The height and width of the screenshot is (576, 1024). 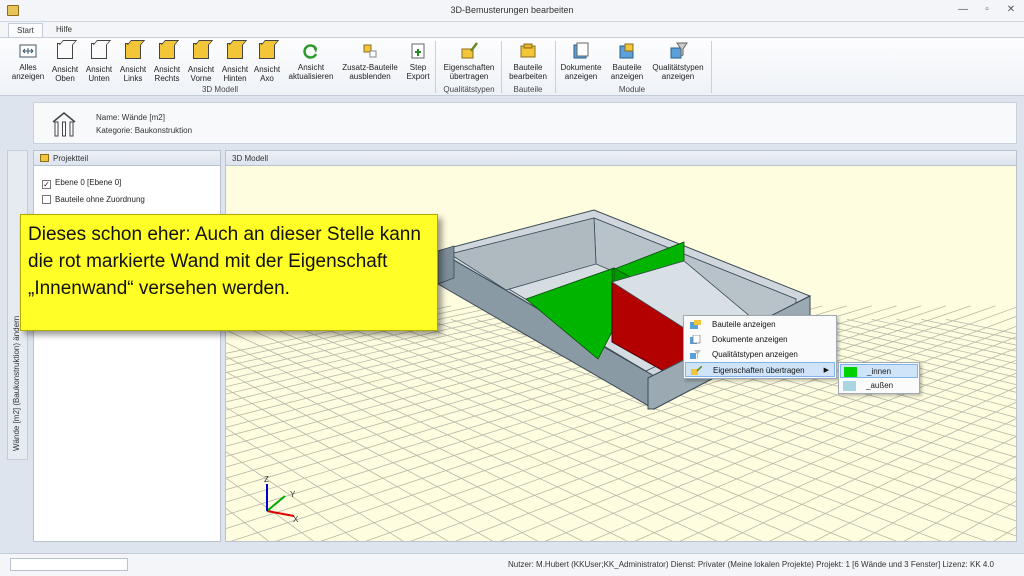 I want to click on ansicht-rechts-label: Ansicht Rechts, so click(x=167, y=74).